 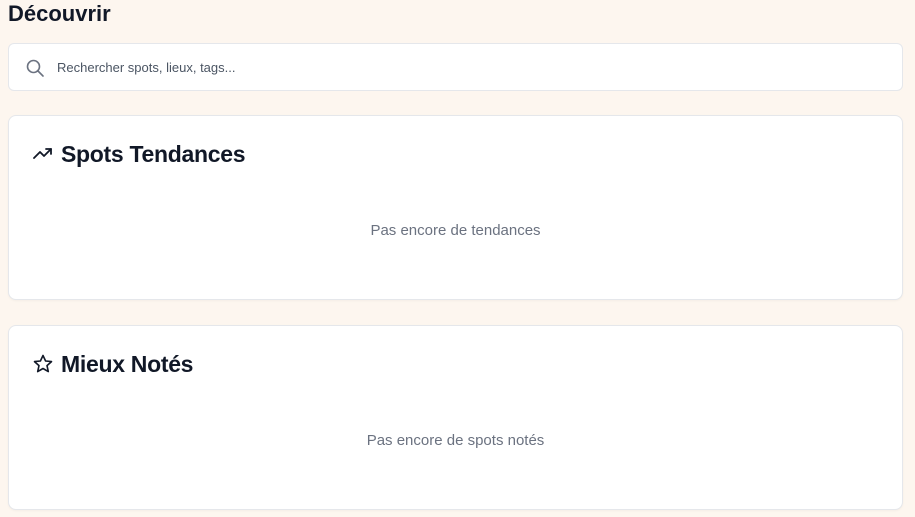 What do you see at coordinates (43, 364) in the screenshot?
I see `star-icon` at bounding box center [43, 364].